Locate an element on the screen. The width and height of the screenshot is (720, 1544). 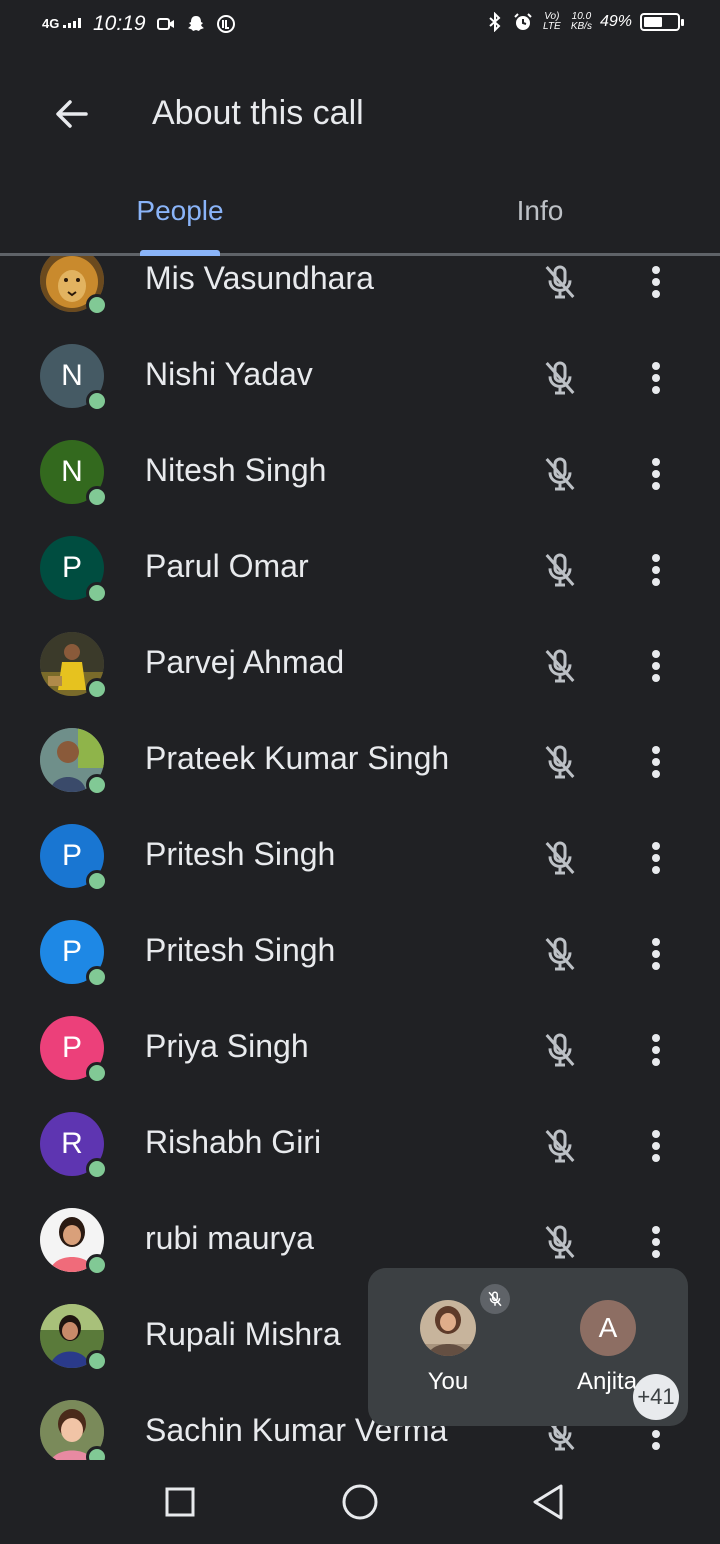
self-avatar is located at coordinates (448, 1328).